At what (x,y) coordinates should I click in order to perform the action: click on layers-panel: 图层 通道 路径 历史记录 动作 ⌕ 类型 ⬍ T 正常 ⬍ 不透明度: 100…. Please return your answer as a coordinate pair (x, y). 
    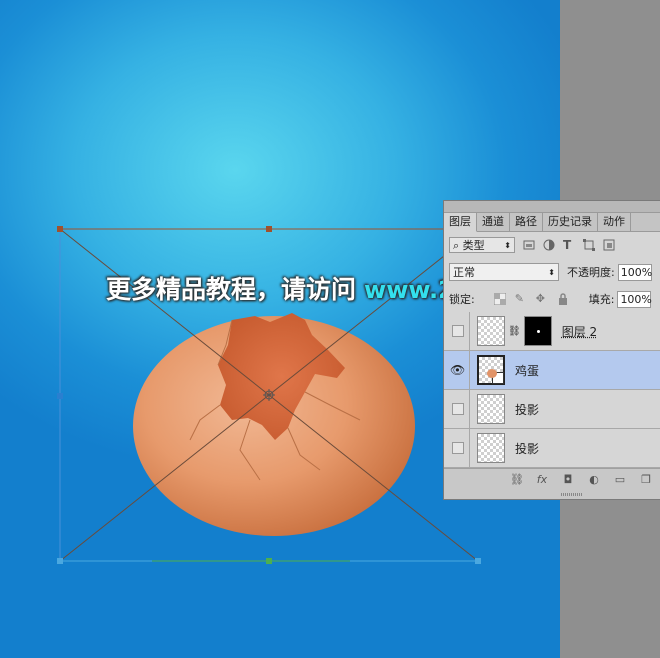
    Looking at the image, I should click on (551, 350).